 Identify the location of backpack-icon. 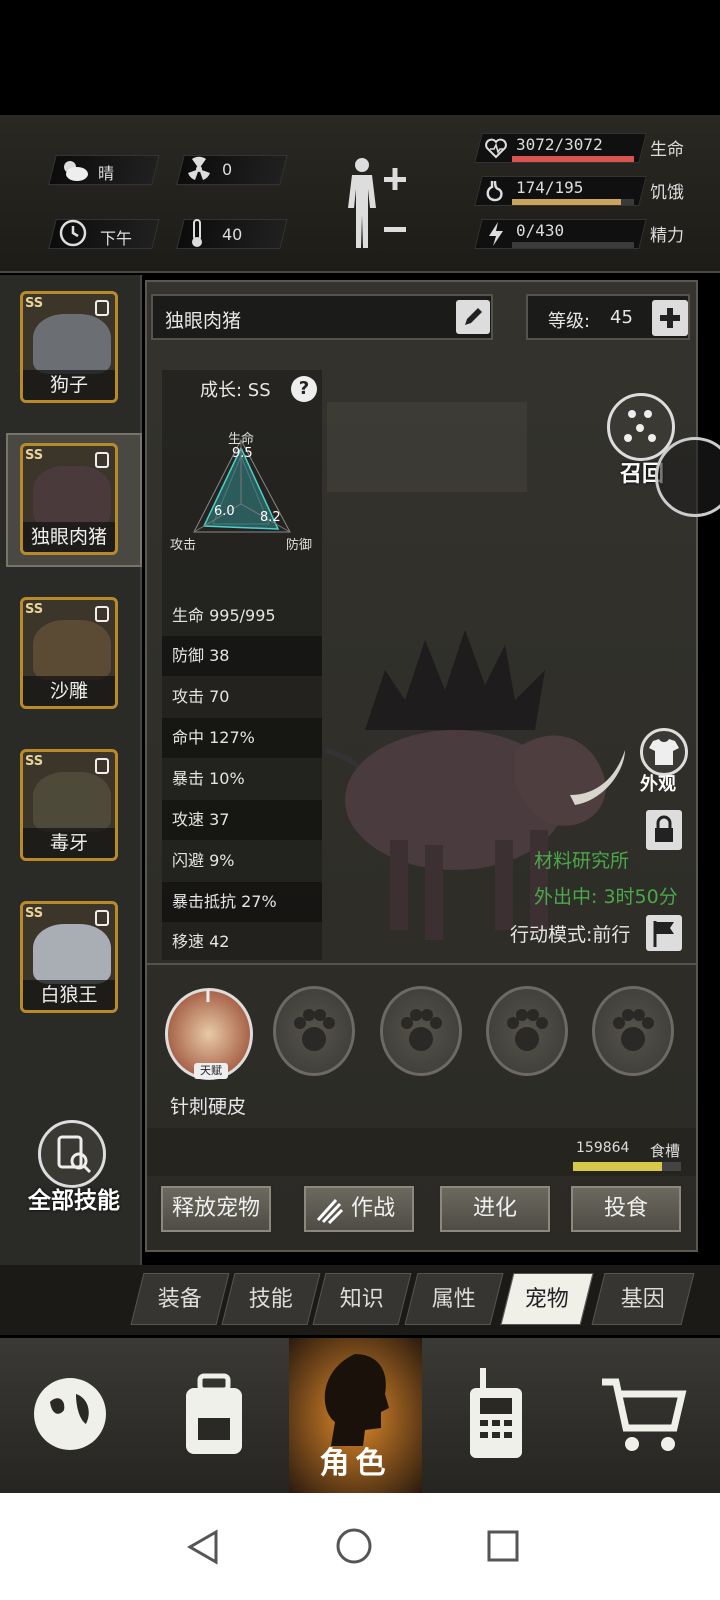
(214, 1413).